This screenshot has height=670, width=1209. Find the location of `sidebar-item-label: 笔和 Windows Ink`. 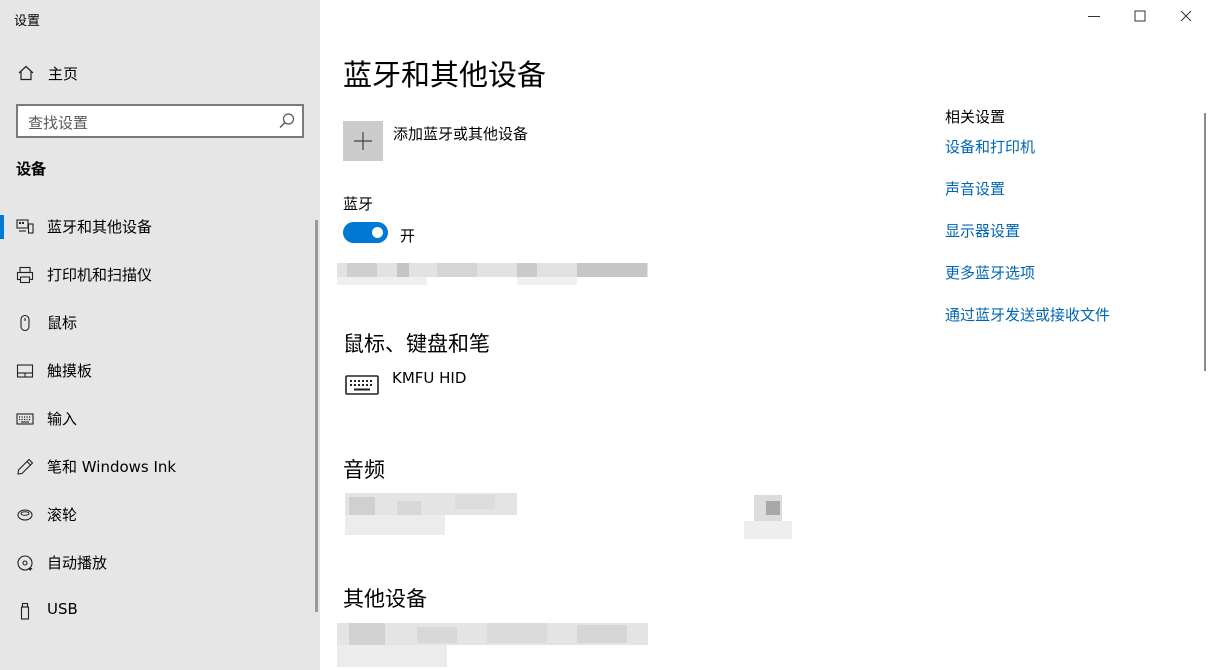

sidebar-item-label: 笔和 Windows Ink is located at coordinates (112, 467).